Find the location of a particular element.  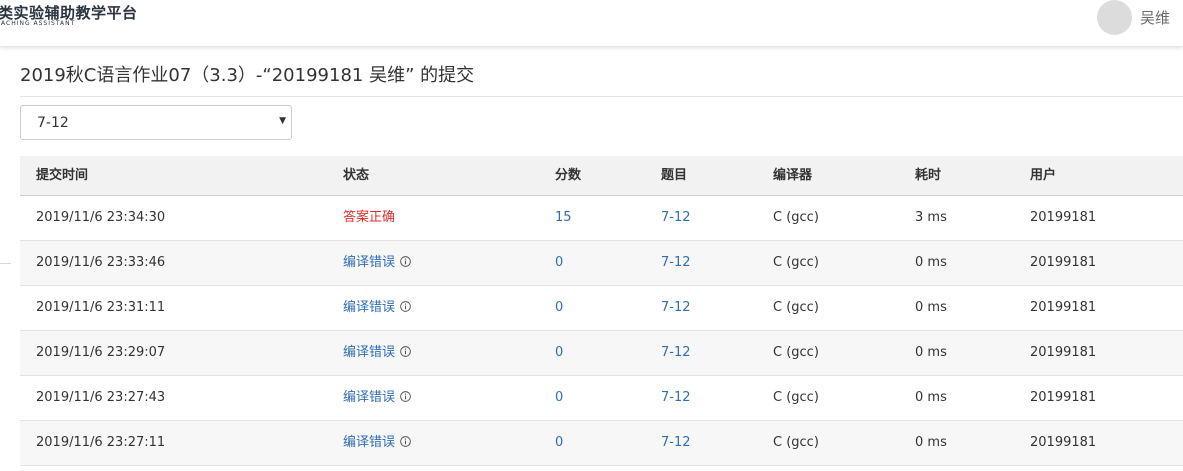

caret-down-icon: ▼ is located at coordinates (282, 121).